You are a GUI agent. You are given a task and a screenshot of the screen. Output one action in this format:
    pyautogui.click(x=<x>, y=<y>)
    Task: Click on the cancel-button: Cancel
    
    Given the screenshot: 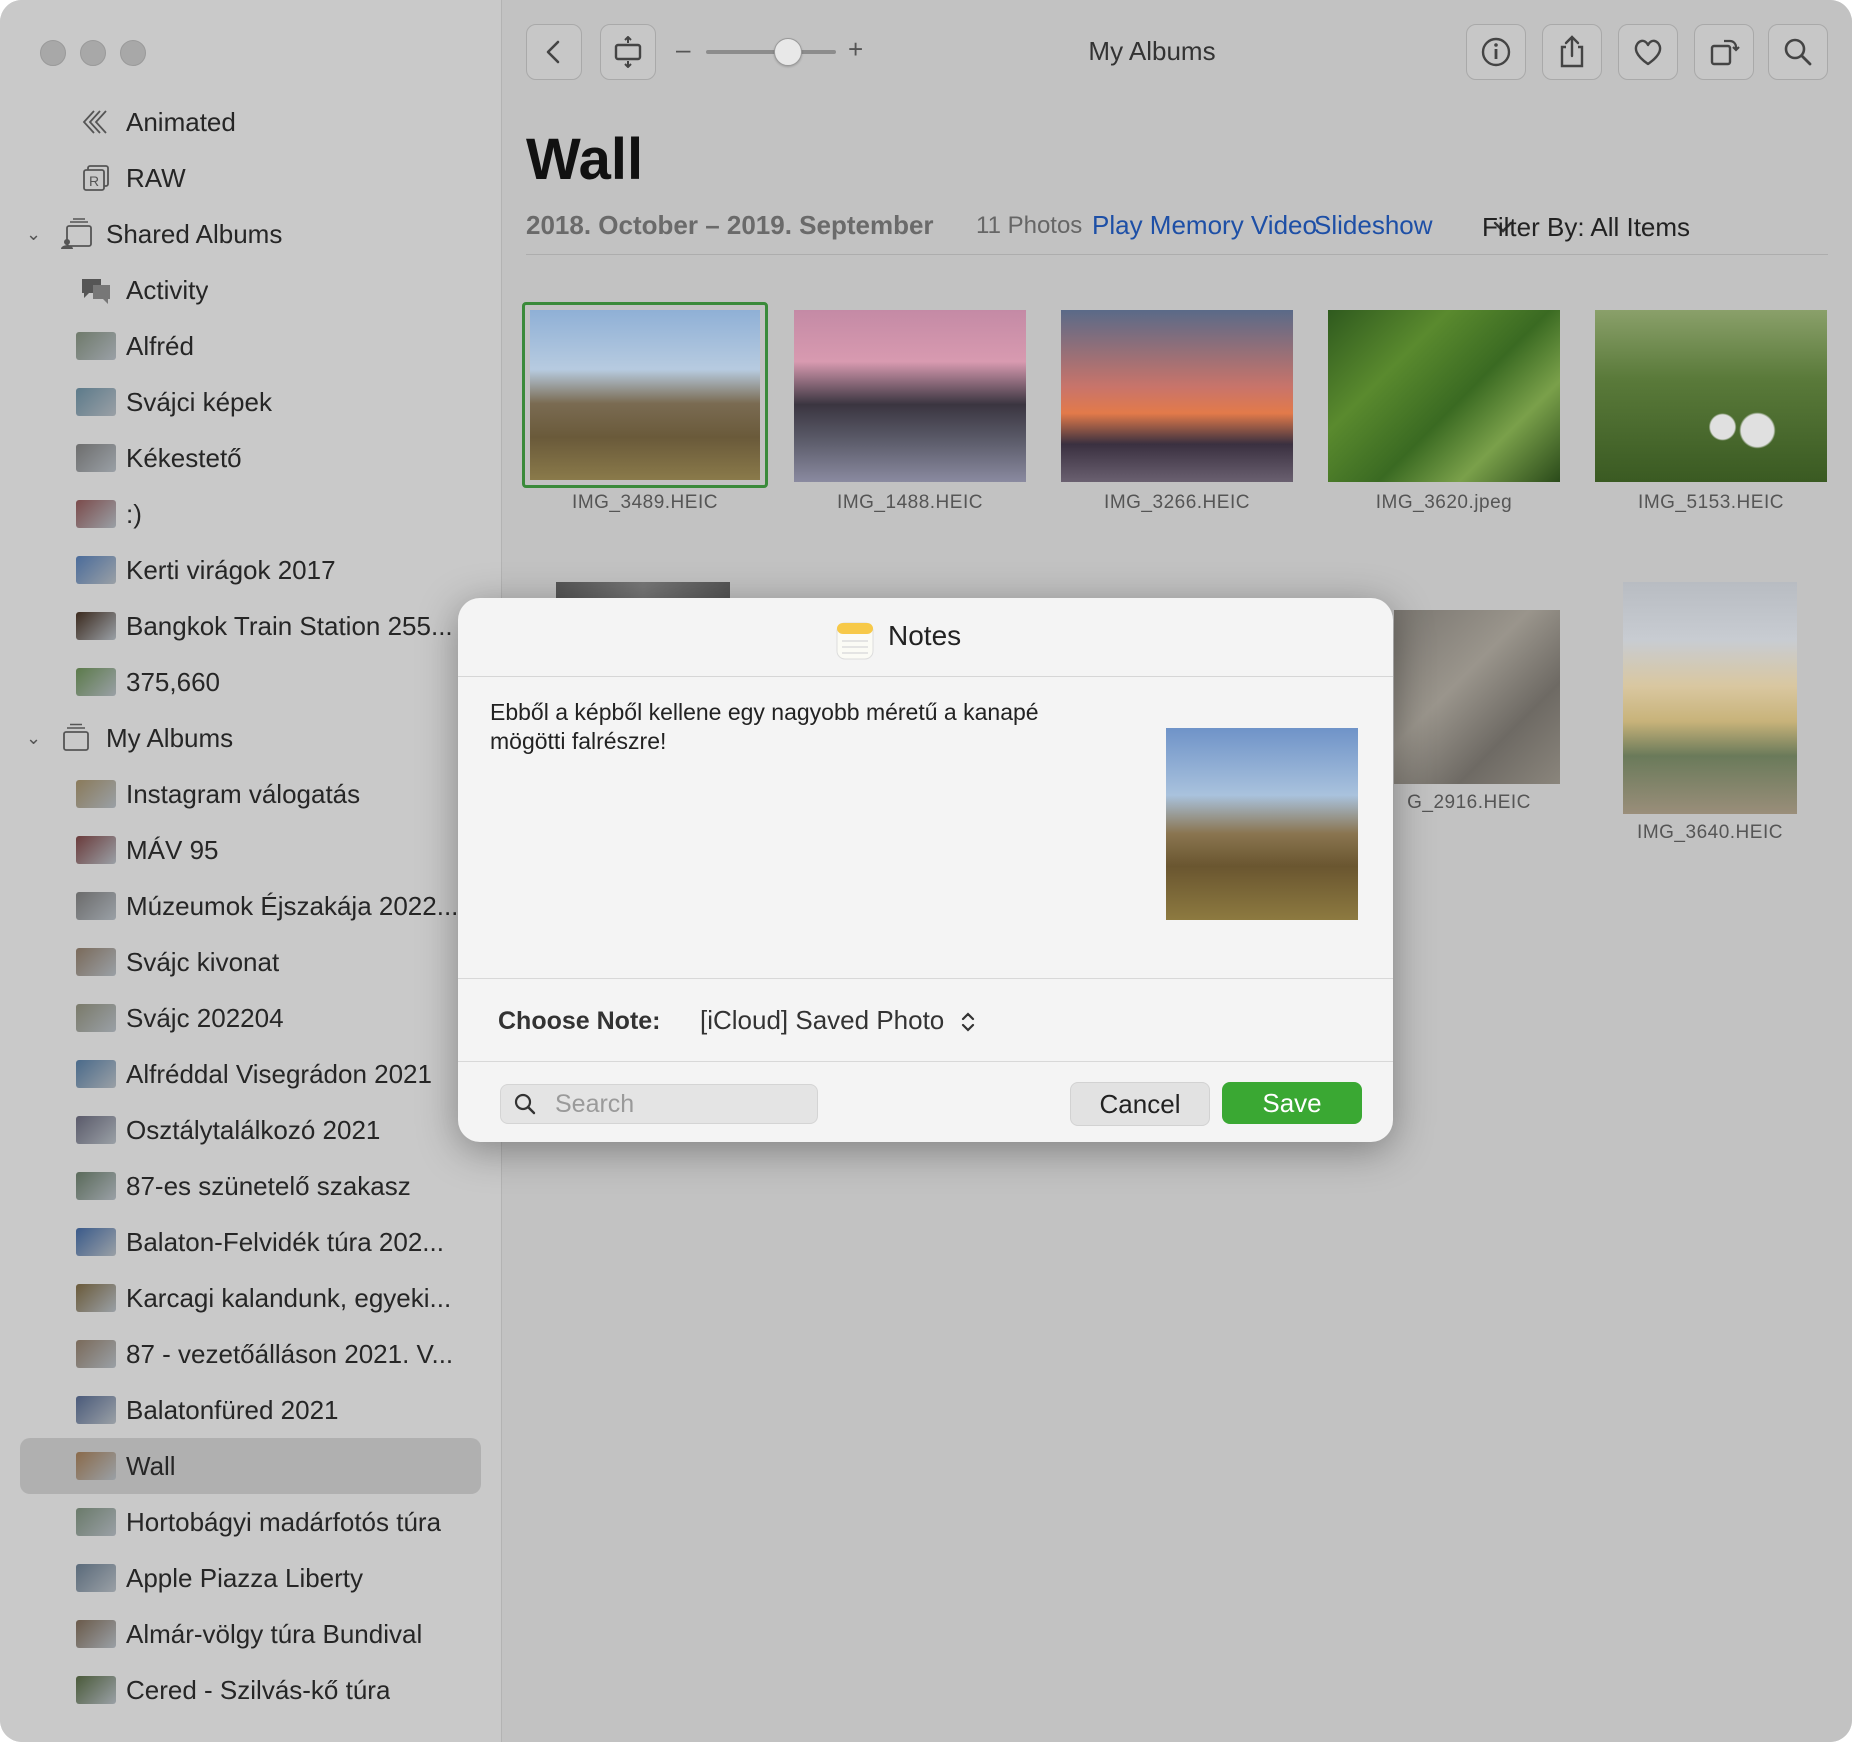 What is the action you would take?
    pyautogui.click(x=1140, y=1104)
    